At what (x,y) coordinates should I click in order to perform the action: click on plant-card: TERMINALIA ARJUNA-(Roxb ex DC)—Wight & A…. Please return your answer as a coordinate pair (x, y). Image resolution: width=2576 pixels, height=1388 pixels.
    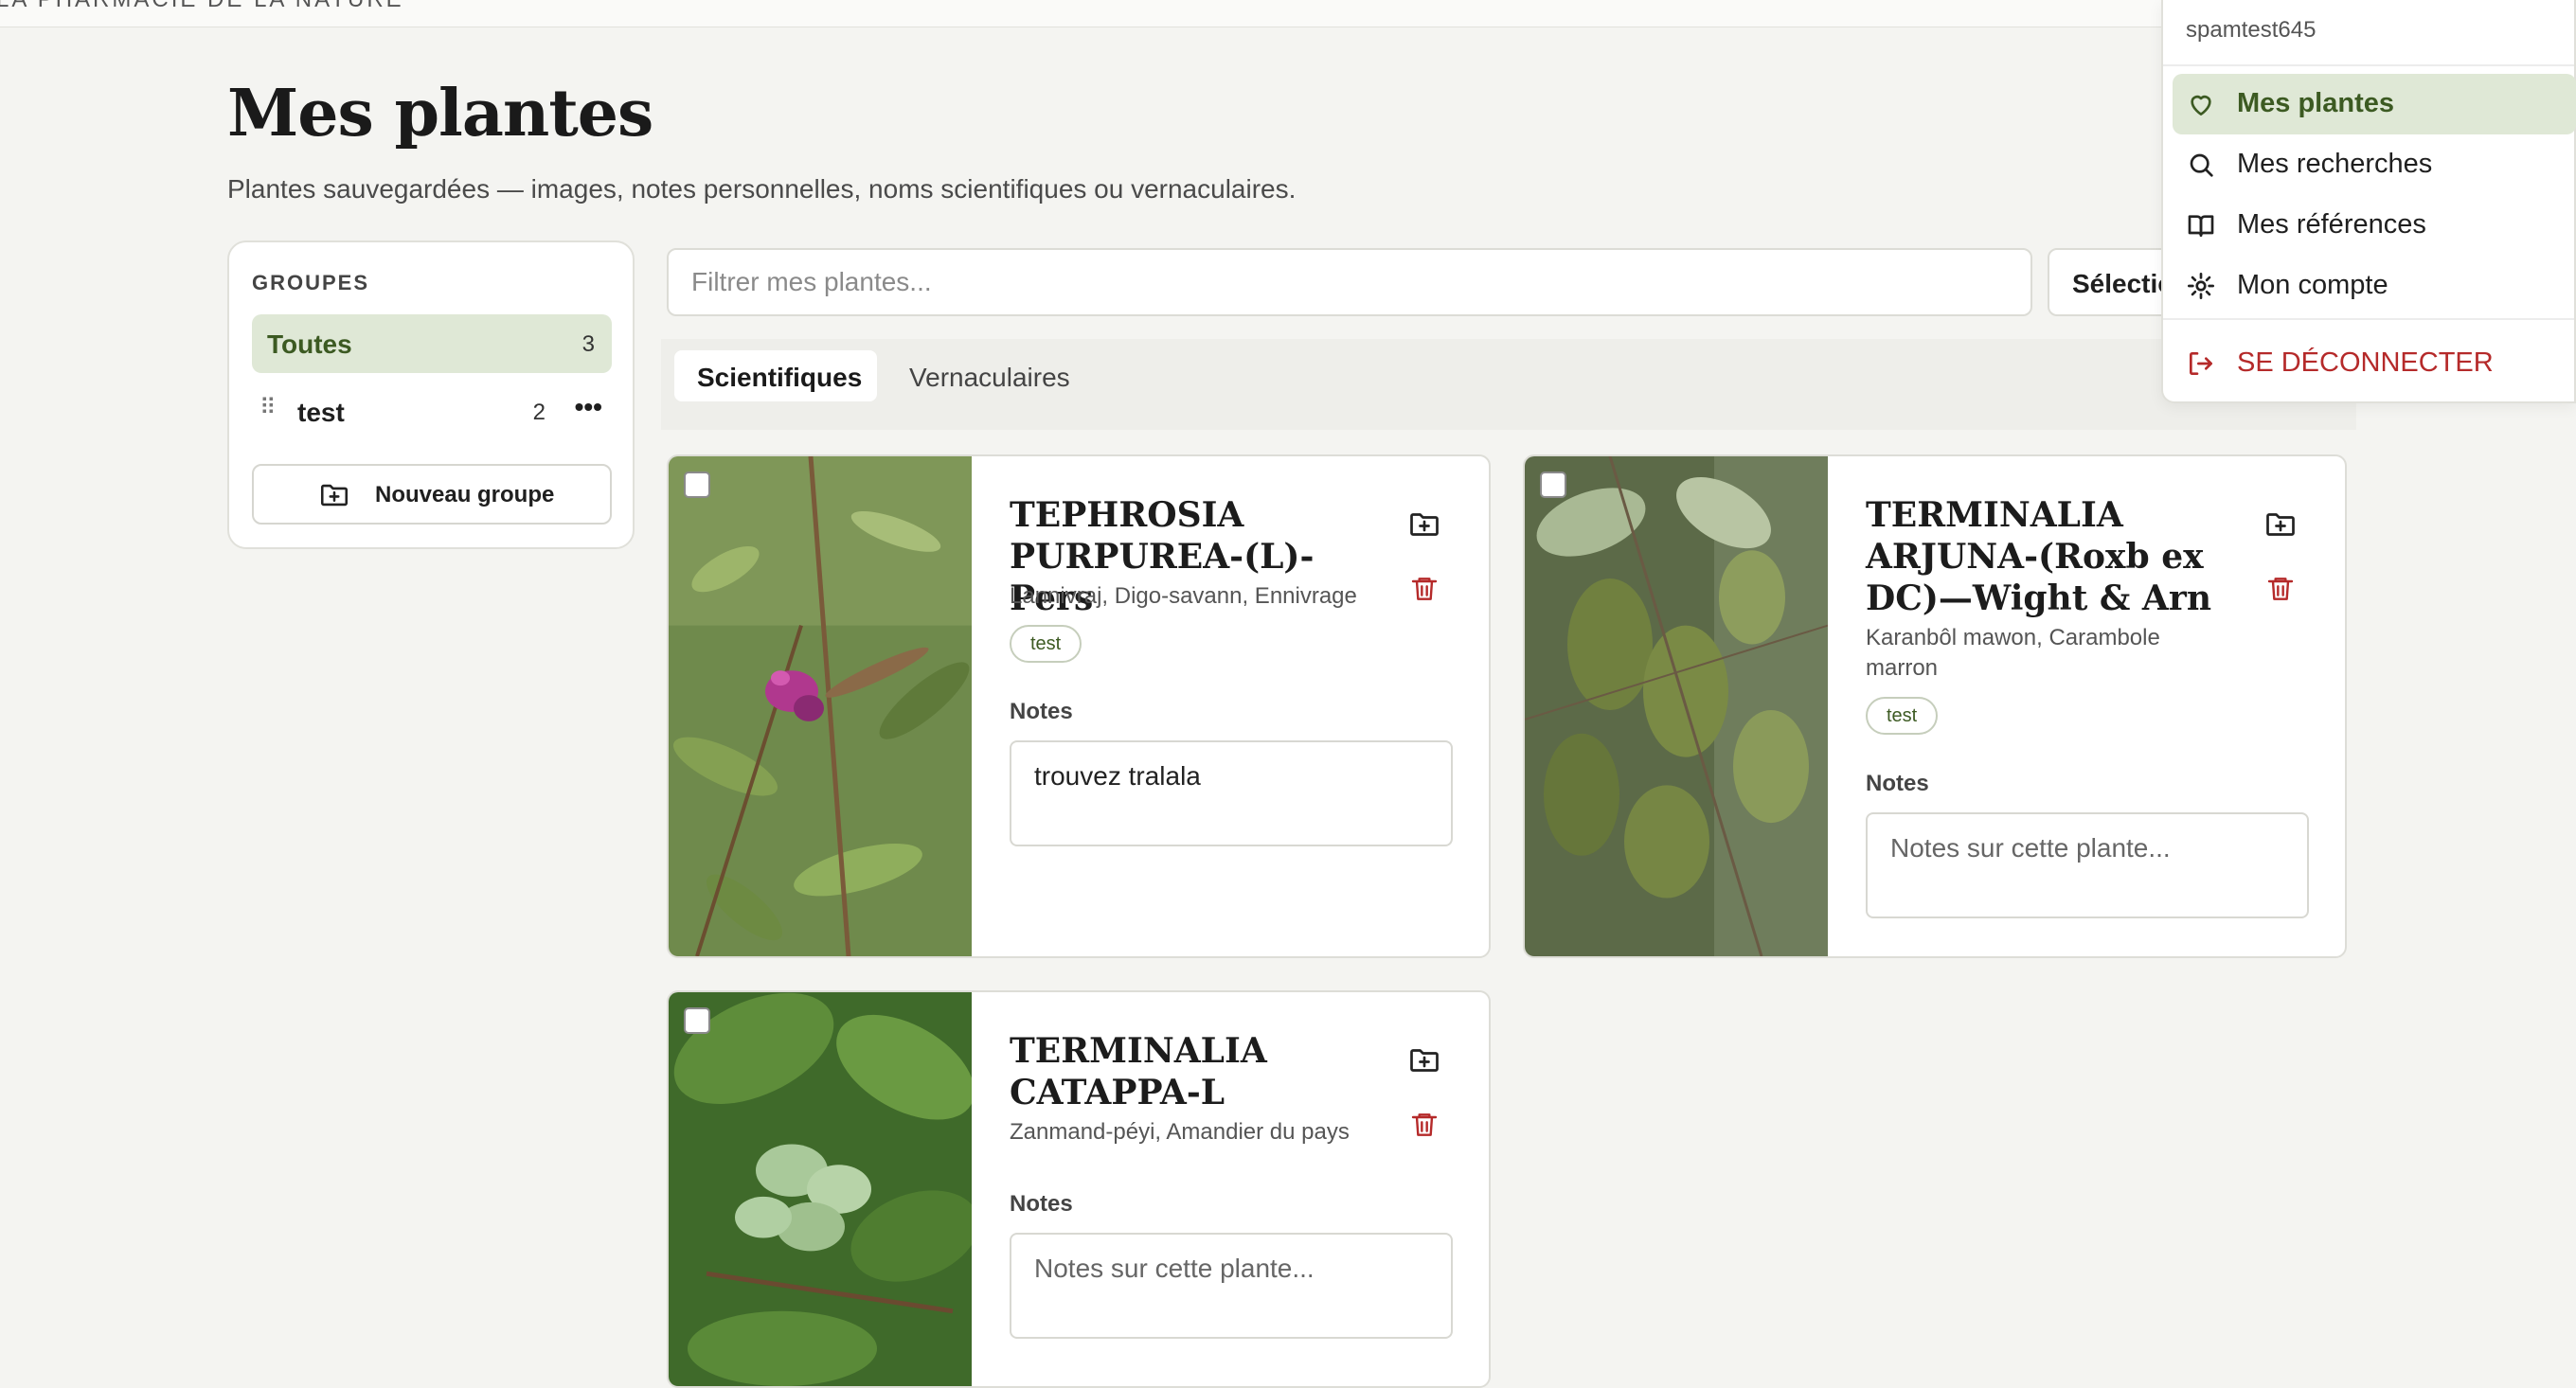
    Looking at the image, I should click on (1935, 706).